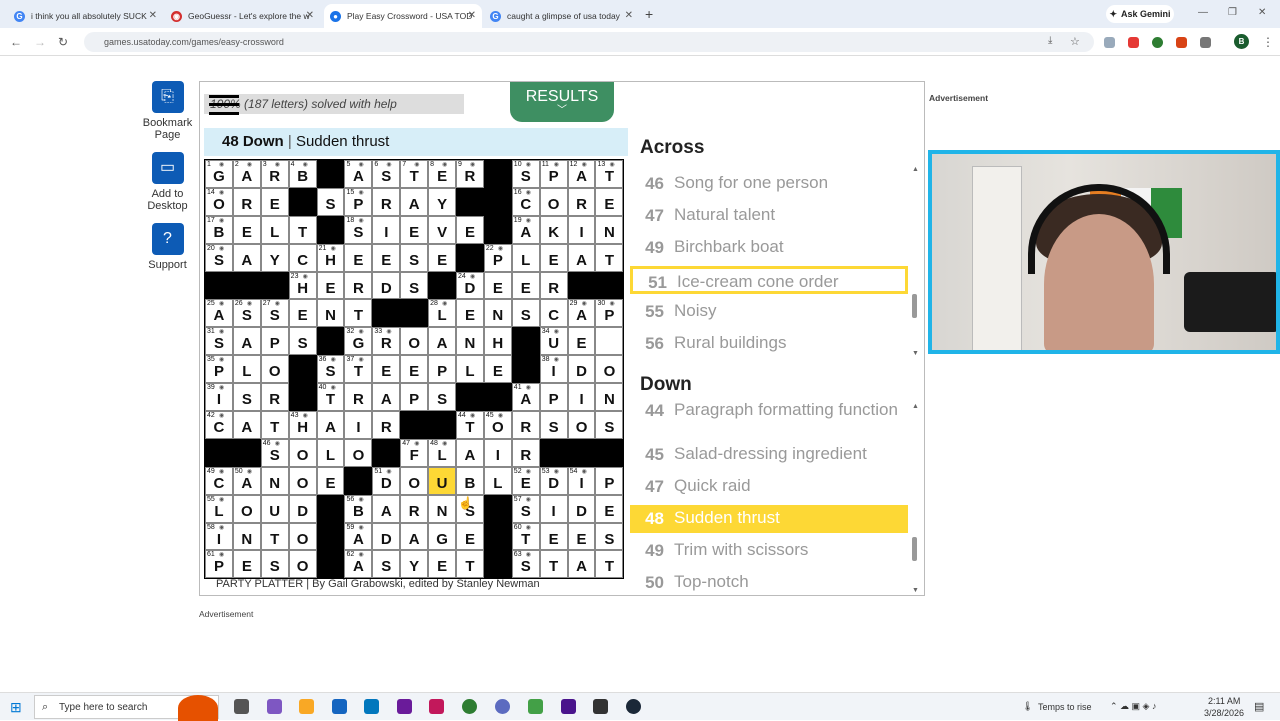 This screenshot has height=721, width=1280. Describe the element at coordinates (330, 257) in the screenshot. I see `grid-cell: 21 ◉ H` at that location.